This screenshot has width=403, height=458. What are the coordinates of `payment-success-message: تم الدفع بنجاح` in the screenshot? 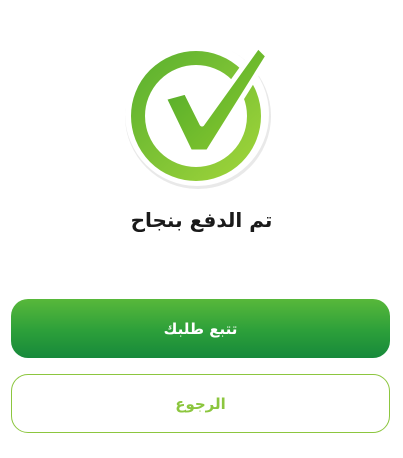 It's located at (201, 220).